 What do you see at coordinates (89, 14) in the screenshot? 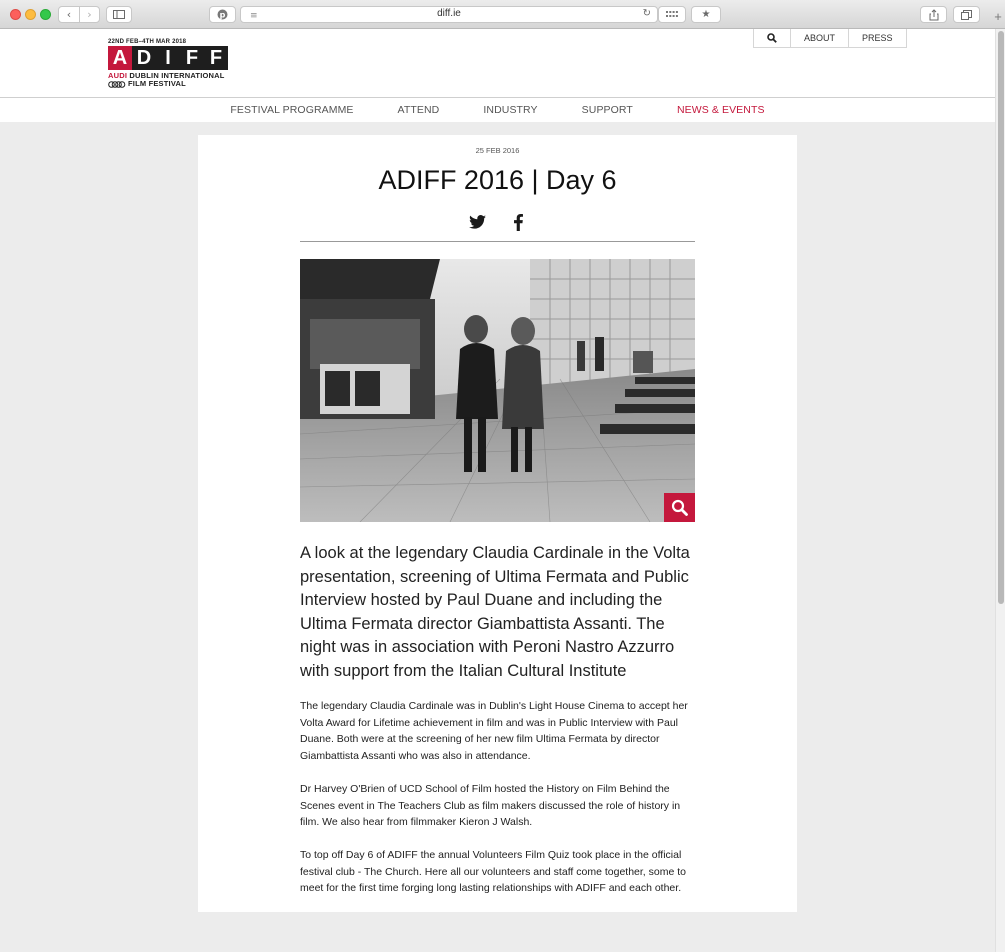
I see `chevron-right-icon: ›` at bounding box center [89, 14].